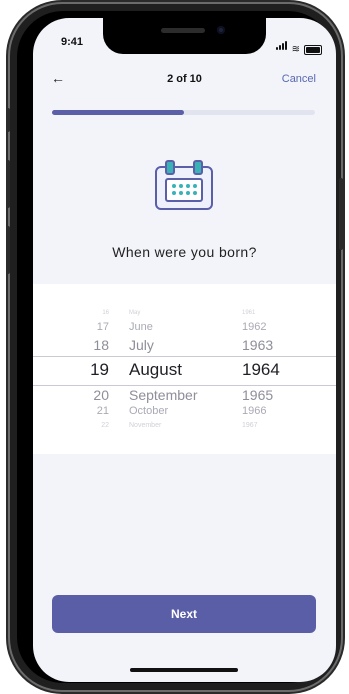 The width and height of the screenshot is (349, 694). Describe the element at coordinates (257, 345) in the screenshot. I see `year-option: 1963` at that location.